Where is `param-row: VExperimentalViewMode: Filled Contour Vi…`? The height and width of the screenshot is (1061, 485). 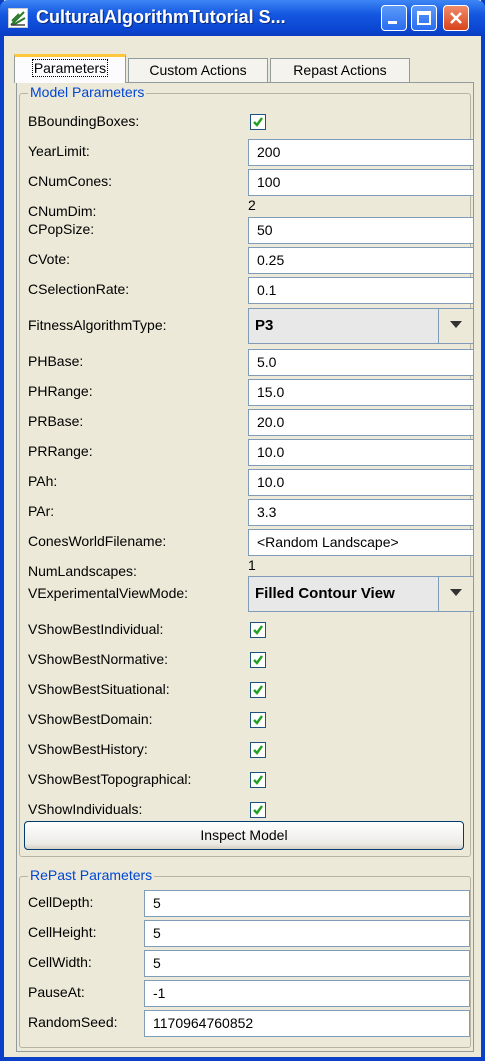 param-row: VExperimentalViewMode: Filled Contour Vi… is located at coordinates (247, 595).